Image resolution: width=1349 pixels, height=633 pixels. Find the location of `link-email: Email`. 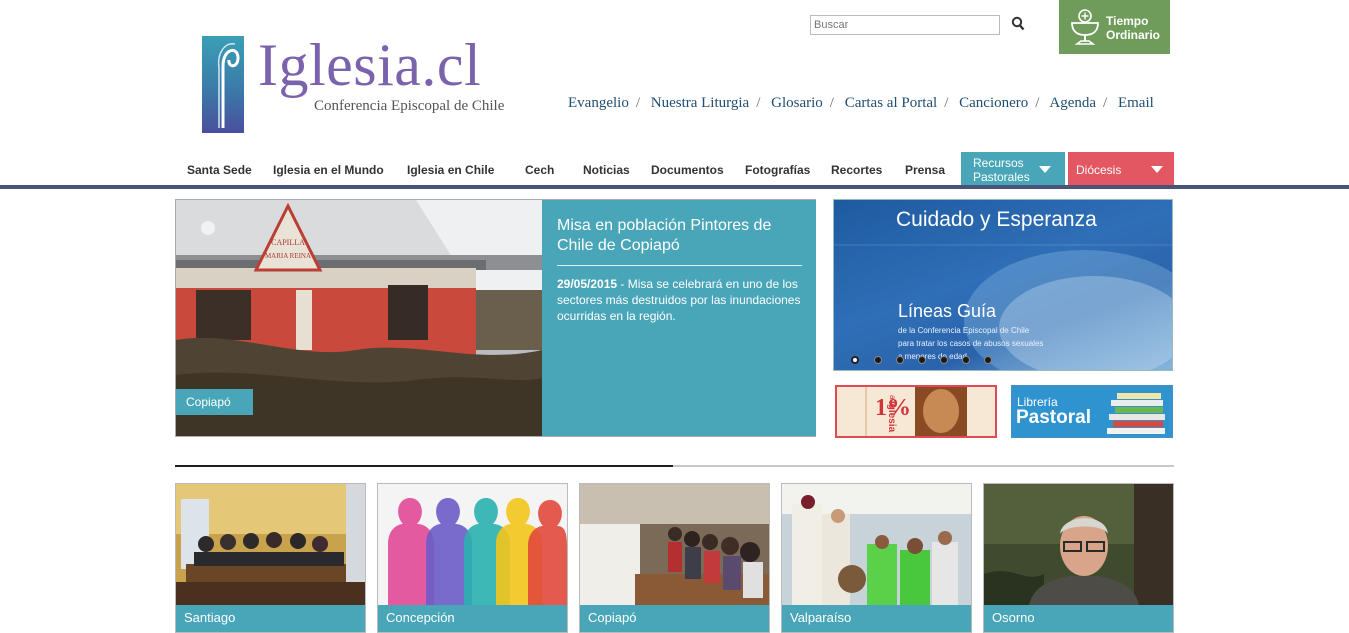

link-email: Email is located at coordinates (1136, 103).